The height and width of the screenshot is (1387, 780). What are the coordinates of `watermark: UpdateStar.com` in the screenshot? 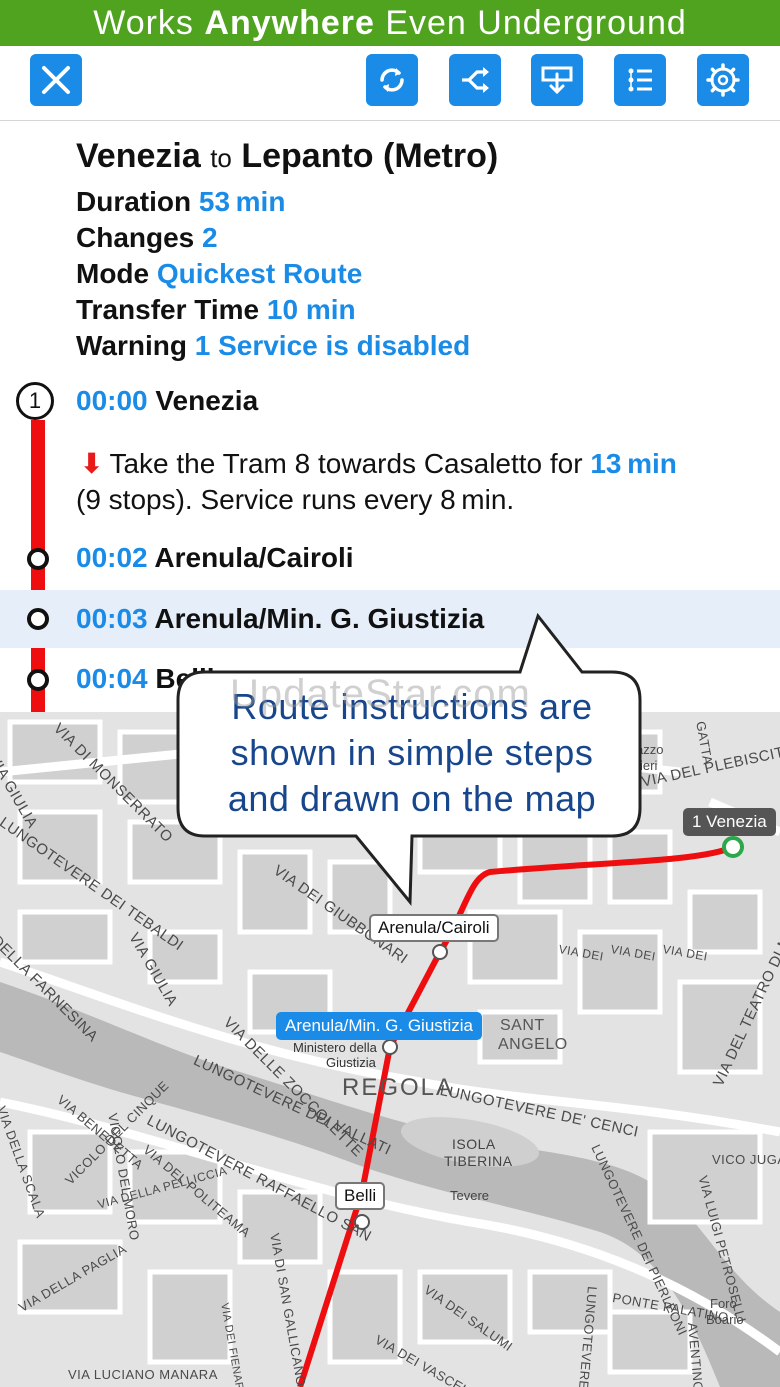 It's located at (380, 694).